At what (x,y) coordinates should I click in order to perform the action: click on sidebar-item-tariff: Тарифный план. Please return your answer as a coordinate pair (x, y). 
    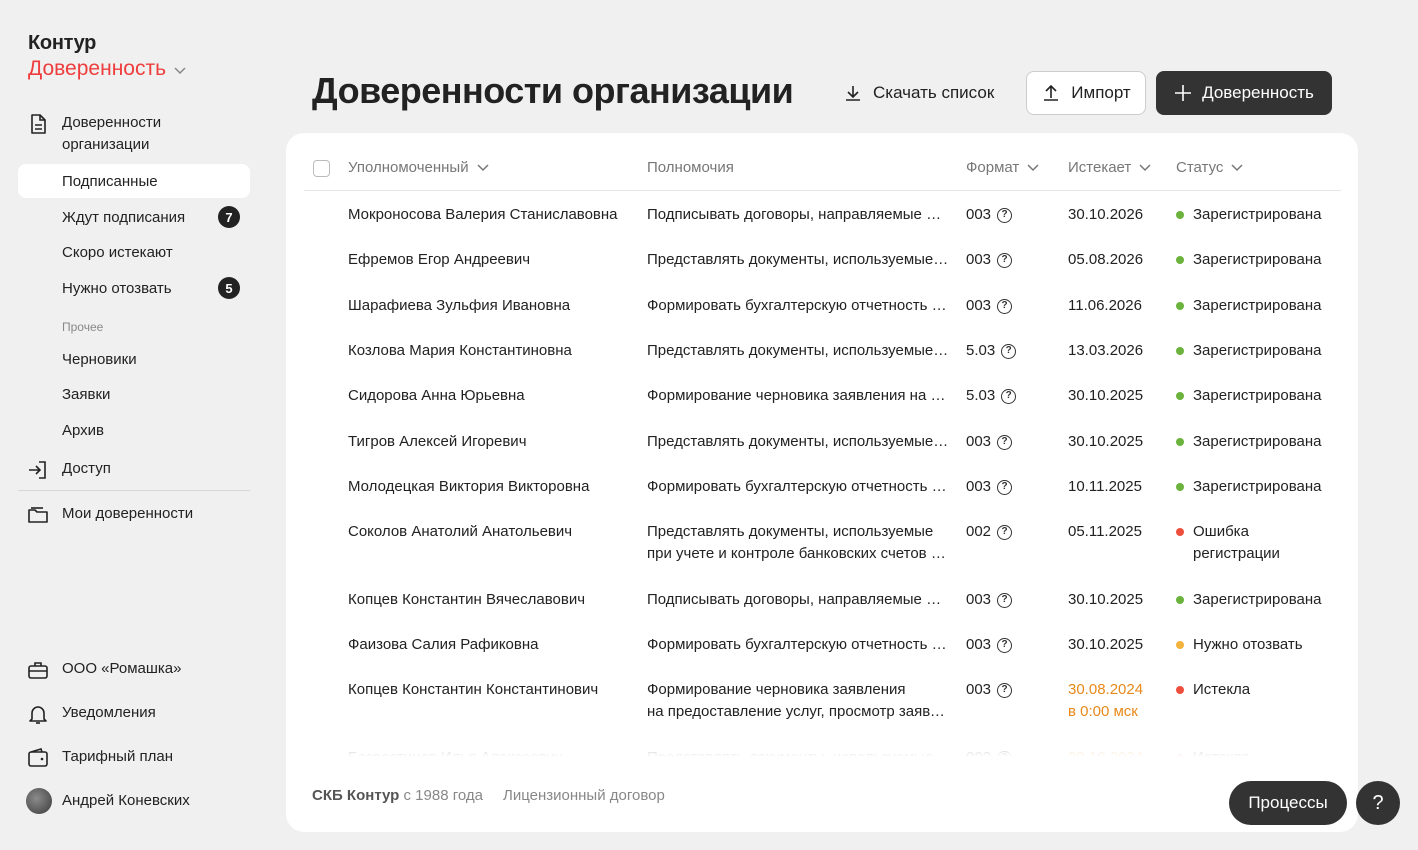
    Looking at the image, I should click on (134, 758).